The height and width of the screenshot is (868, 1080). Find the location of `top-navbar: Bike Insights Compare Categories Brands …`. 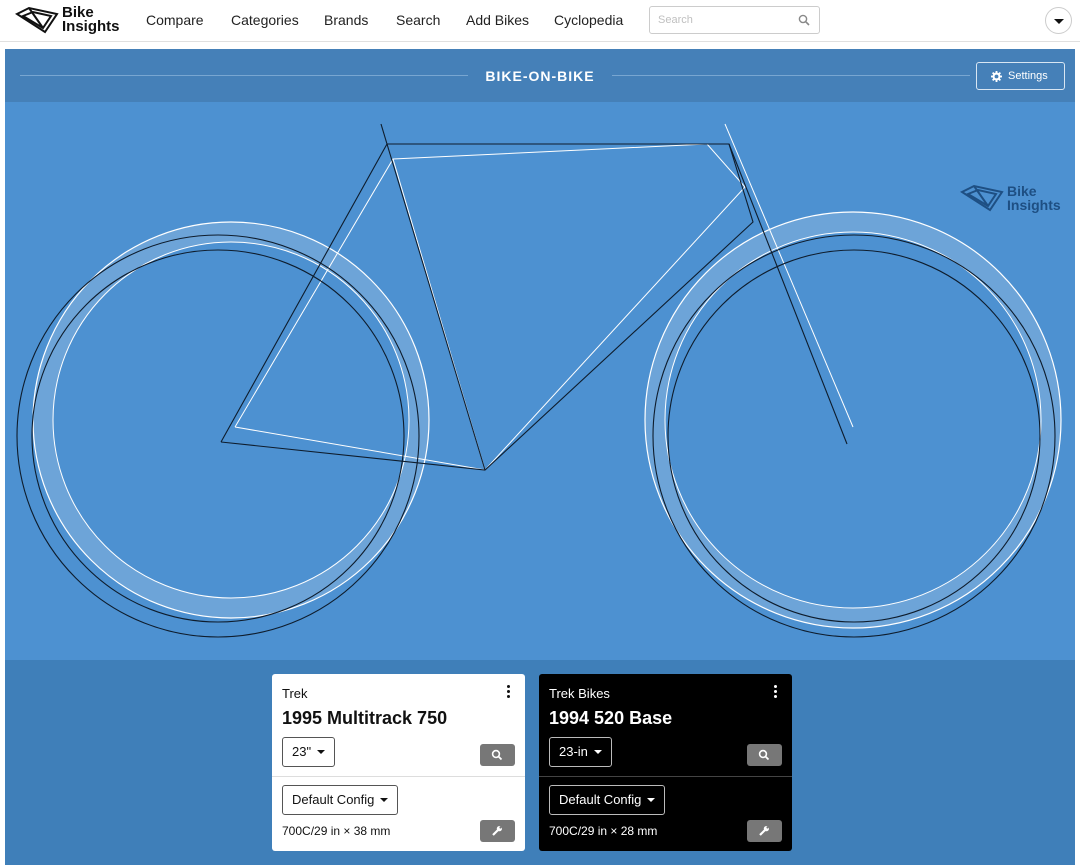

top-navbar: Bike Insights Compare Categories Brands … is located at coordinates (540, 21).